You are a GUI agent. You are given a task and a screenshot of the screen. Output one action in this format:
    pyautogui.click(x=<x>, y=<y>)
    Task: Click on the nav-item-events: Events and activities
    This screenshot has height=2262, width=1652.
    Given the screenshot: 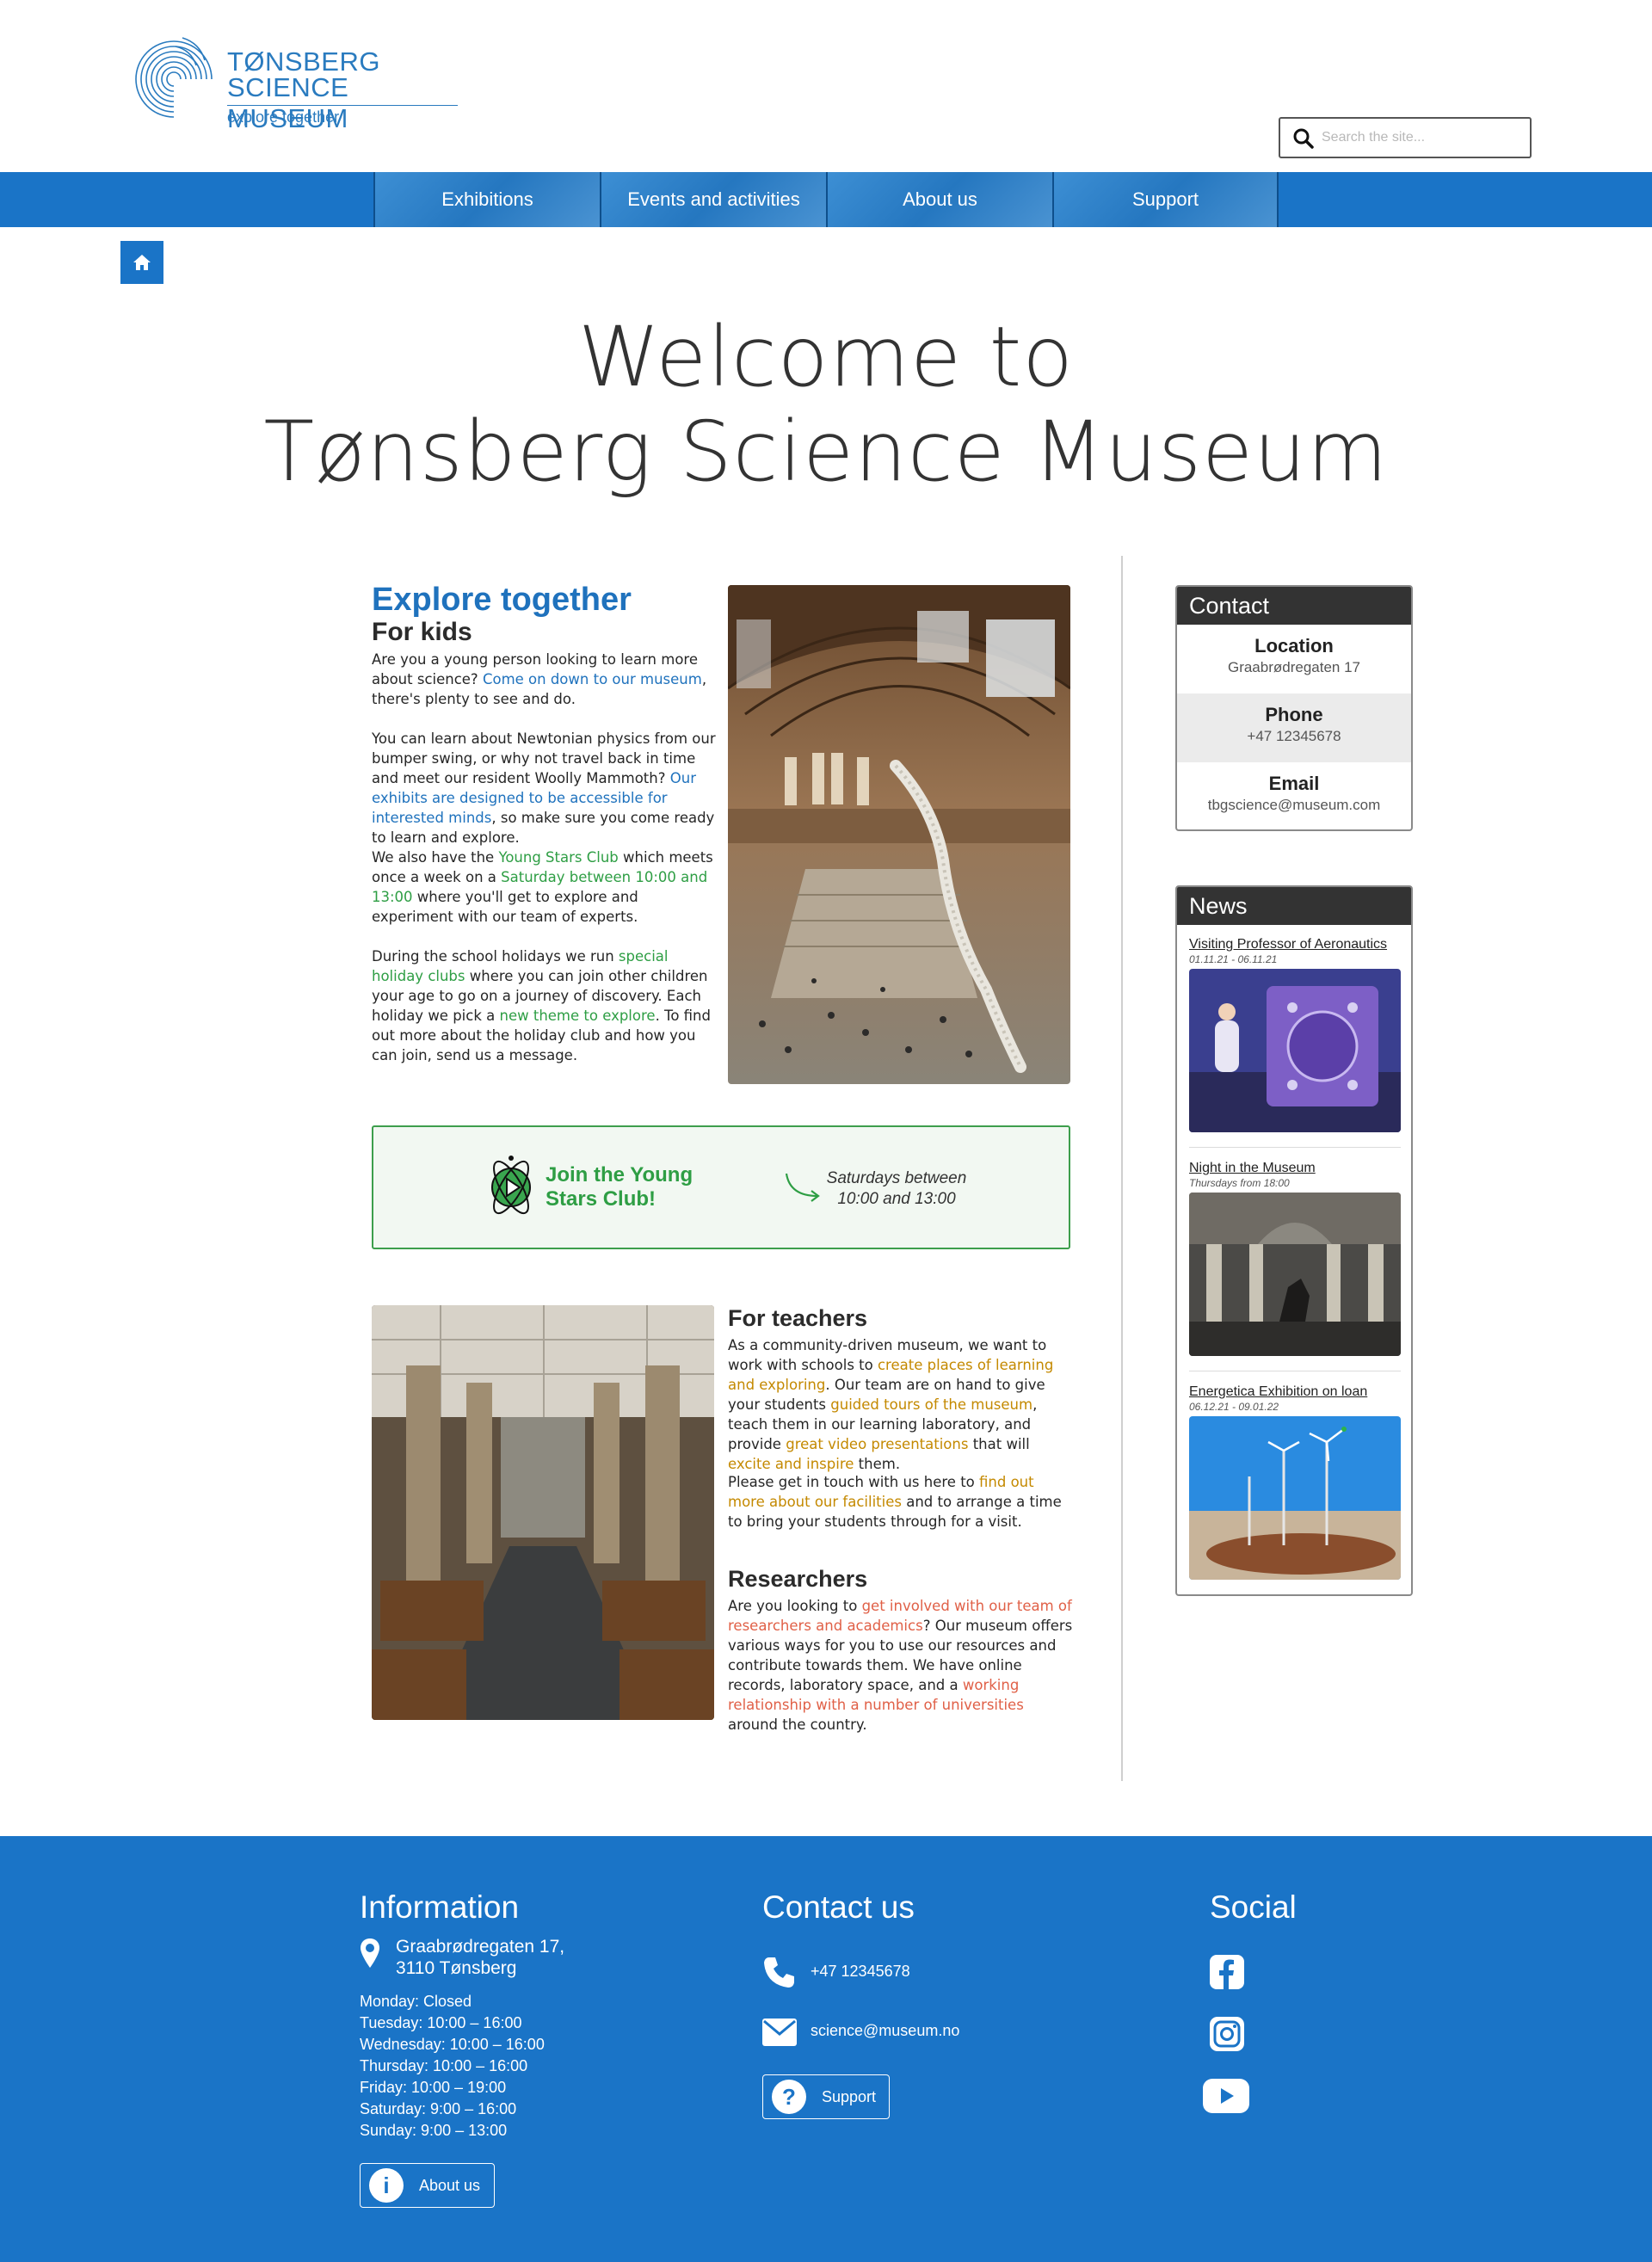 What is the action you would take?
    pyautogui.click(x=713, y=200)
    